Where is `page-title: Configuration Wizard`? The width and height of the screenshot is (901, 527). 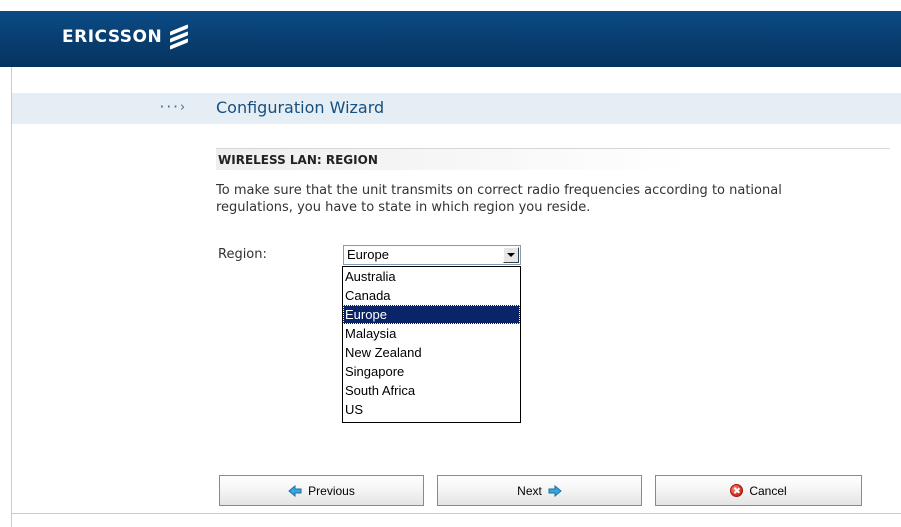
page-title: Configuration Wizard is located at coordinates (300, 107).